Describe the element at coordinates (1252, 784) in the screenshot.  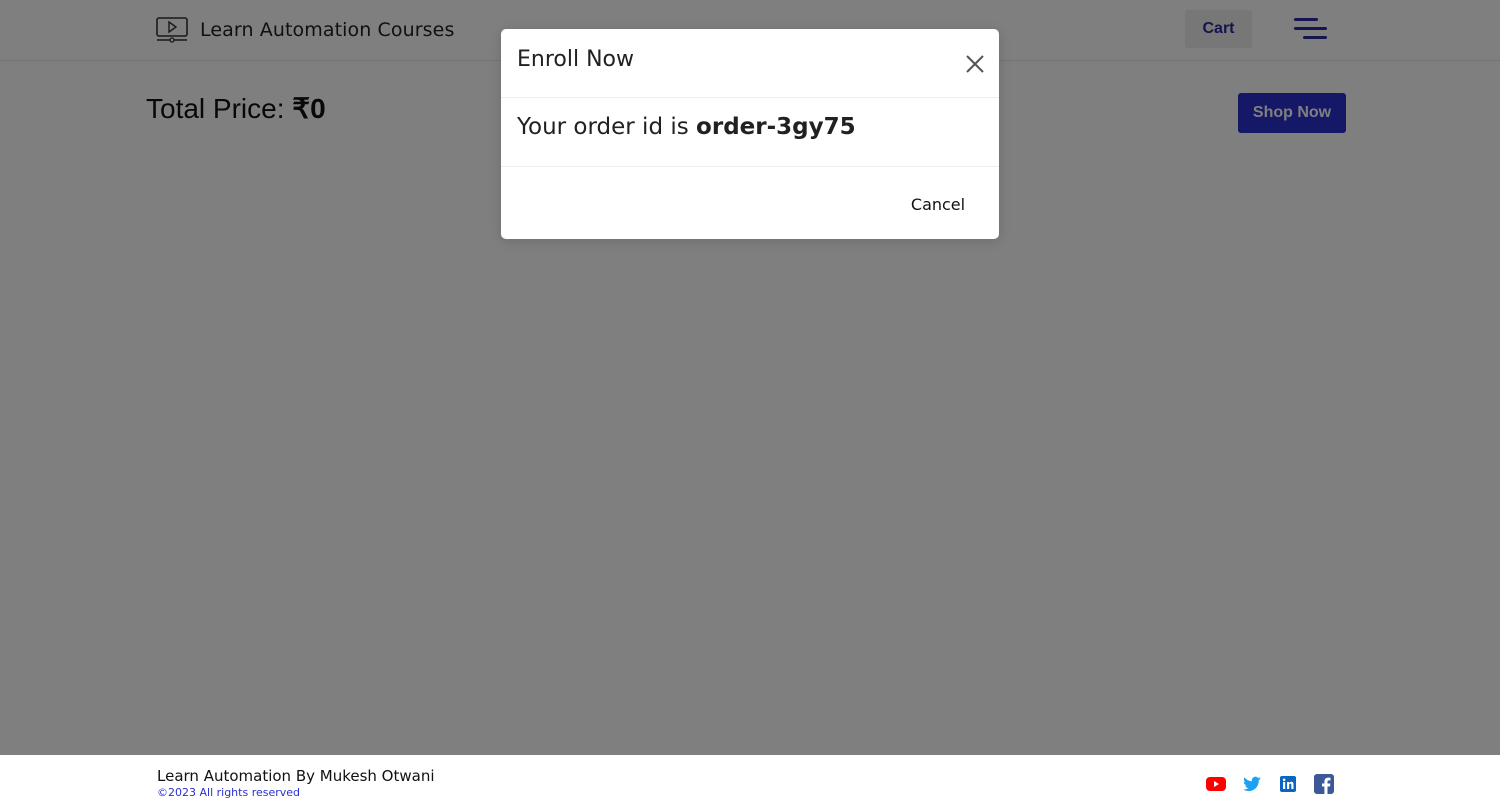
I see `twitter-icon` at that location.